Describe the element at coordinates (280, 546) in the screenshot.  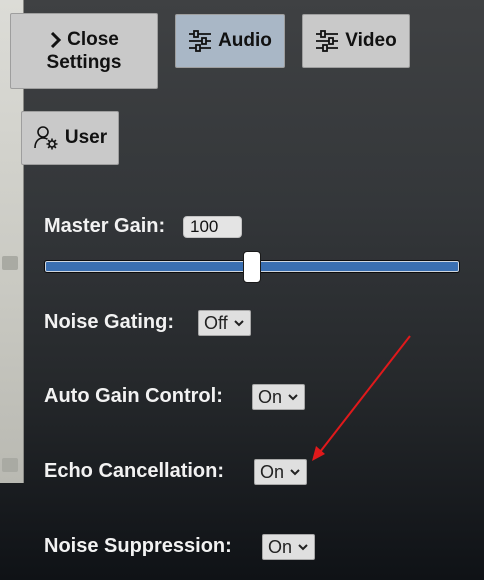
I see `noise-suppression-value: On` at that location.